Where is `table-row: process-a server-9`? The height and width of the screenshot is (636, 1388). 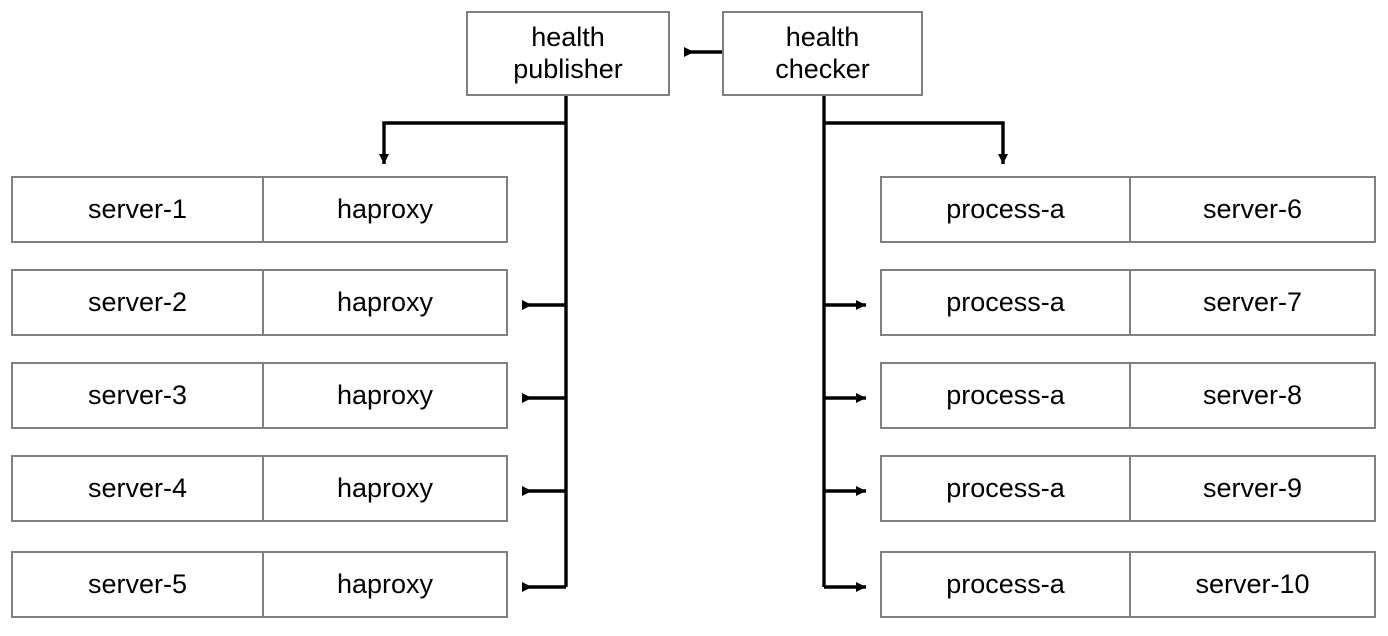 table-row: process-a server-9 is located at coordinates (1128, 488).